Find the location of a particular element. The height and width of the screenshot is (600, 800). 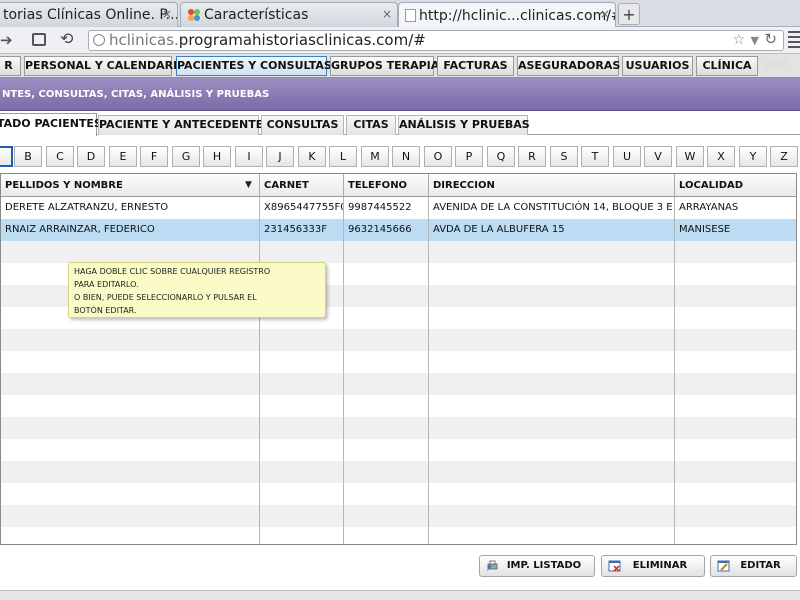

tab-paciente-antecedentes: PACIENTE Y ANTECEDENTES is located at coordinates (184, 125).